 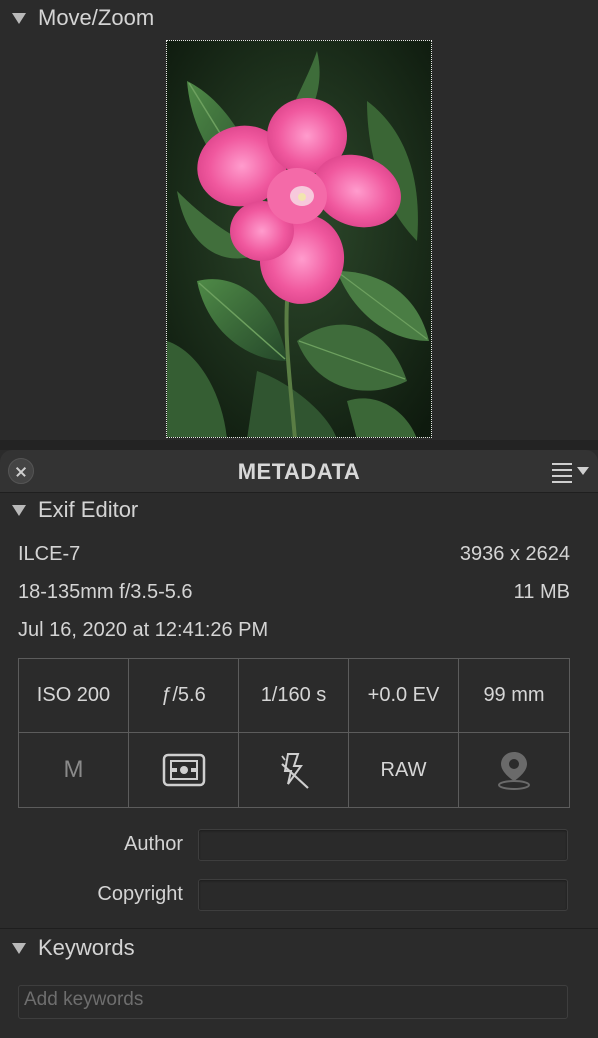 What do you see at coordinates (86, 947) in the screenshot?
I see `keywords-title: Keywords` at bounding box center [86, 947].